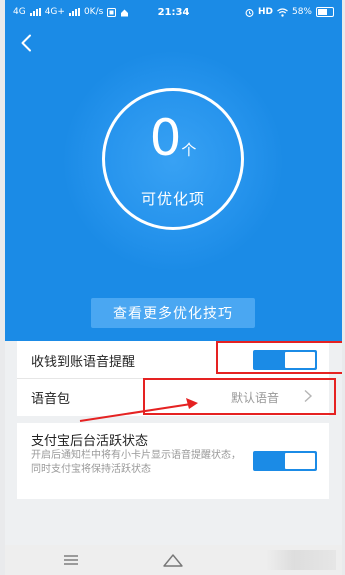 This screenshot has width=345, height=575. What do you see at coordinates (138, 410) in the screenshot?
I see `annotation-arrow` at bounding box center [138, 410].